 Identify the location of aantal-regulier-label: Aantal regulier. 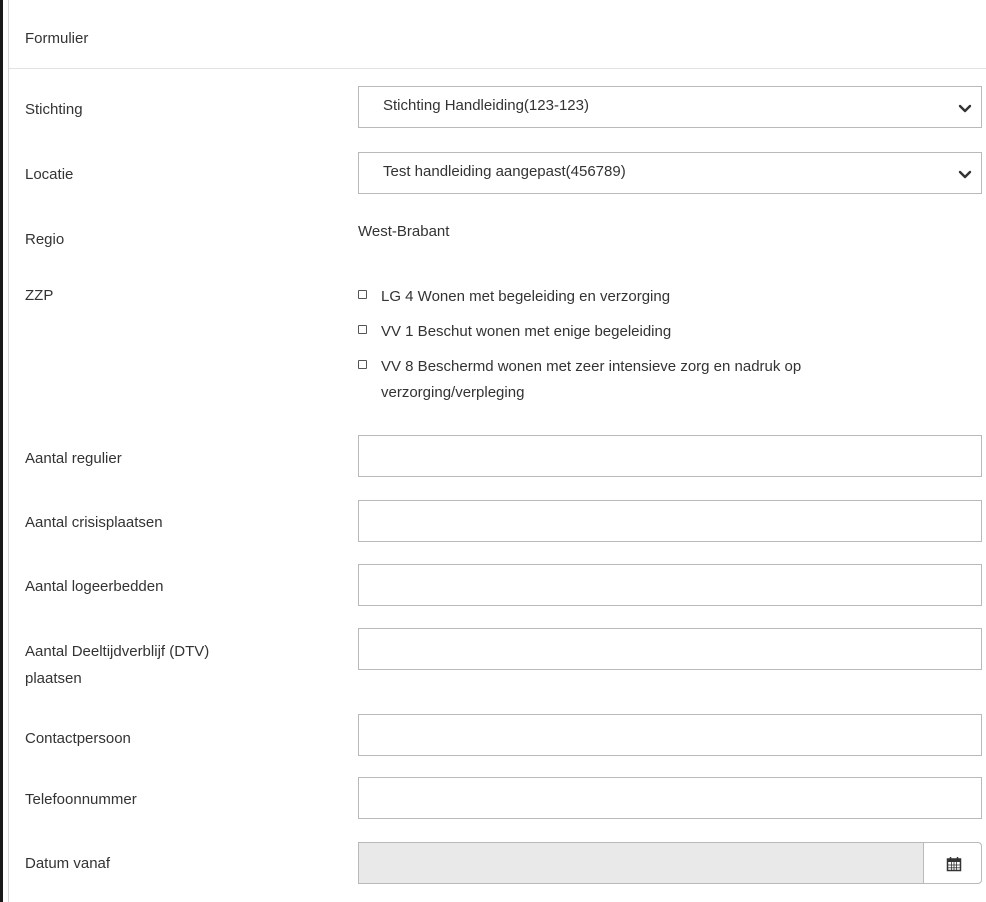
(73, 458).